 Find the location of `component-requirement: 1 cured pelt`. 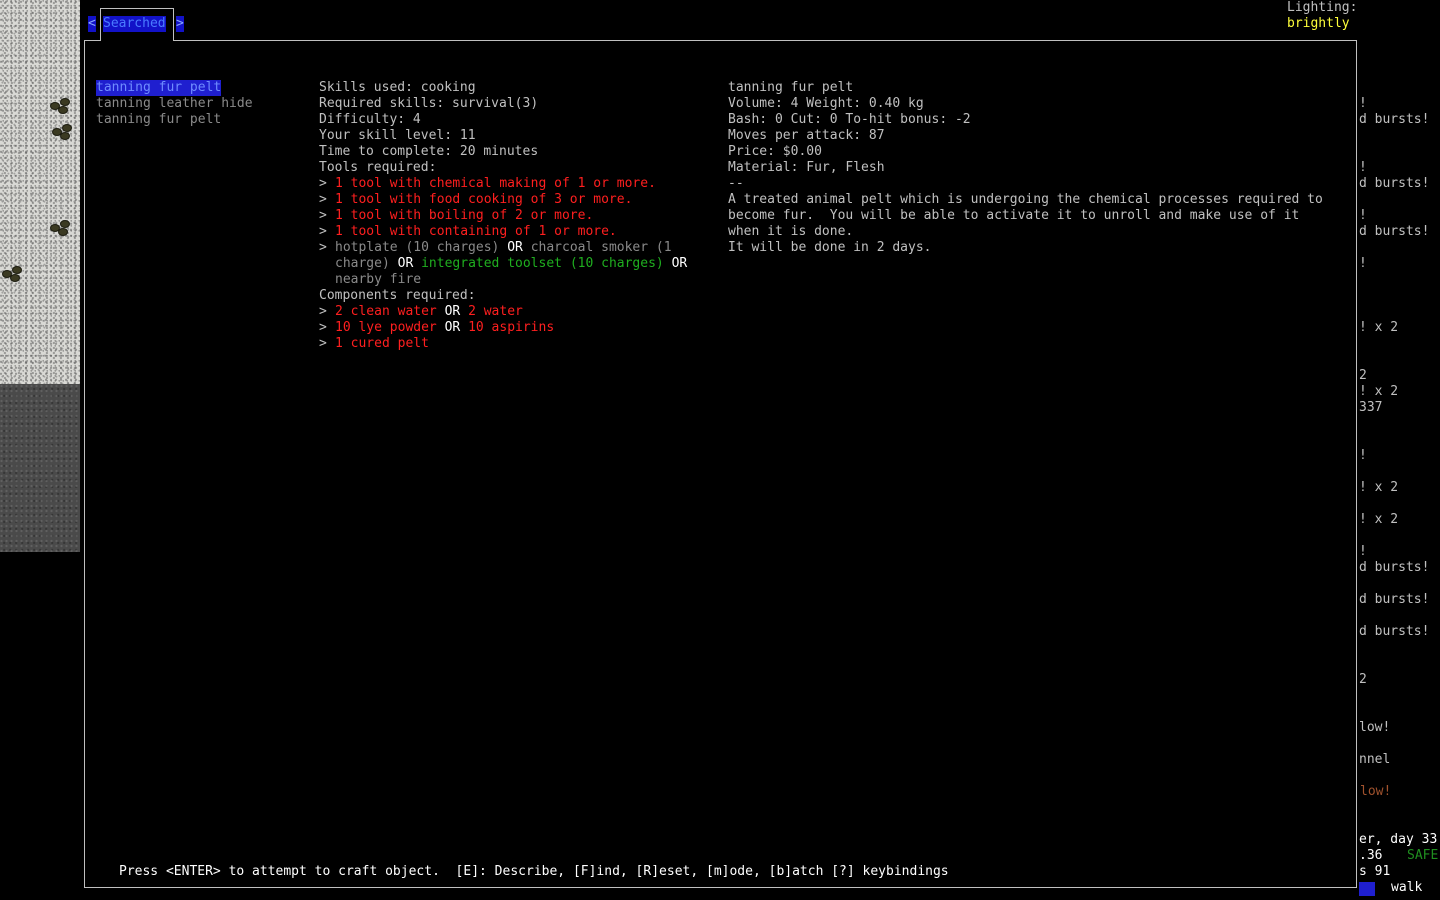

component-requirement: 1 cured pelt is located at coordinates (382, 343).